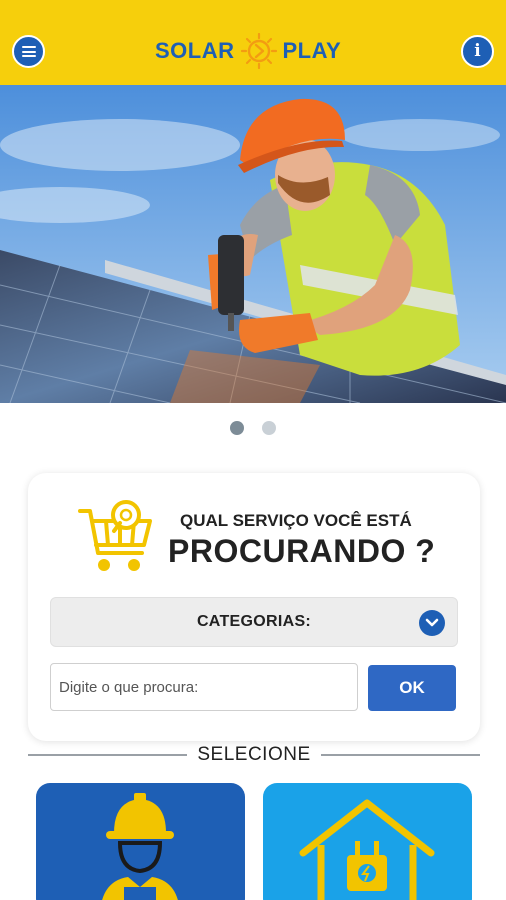 This screenshot has height=900, width=506. What do you see at coordinates (312, 50) in the screenshot?
I see `logo-text-play: PLAY` at bounding box center [312, 50].